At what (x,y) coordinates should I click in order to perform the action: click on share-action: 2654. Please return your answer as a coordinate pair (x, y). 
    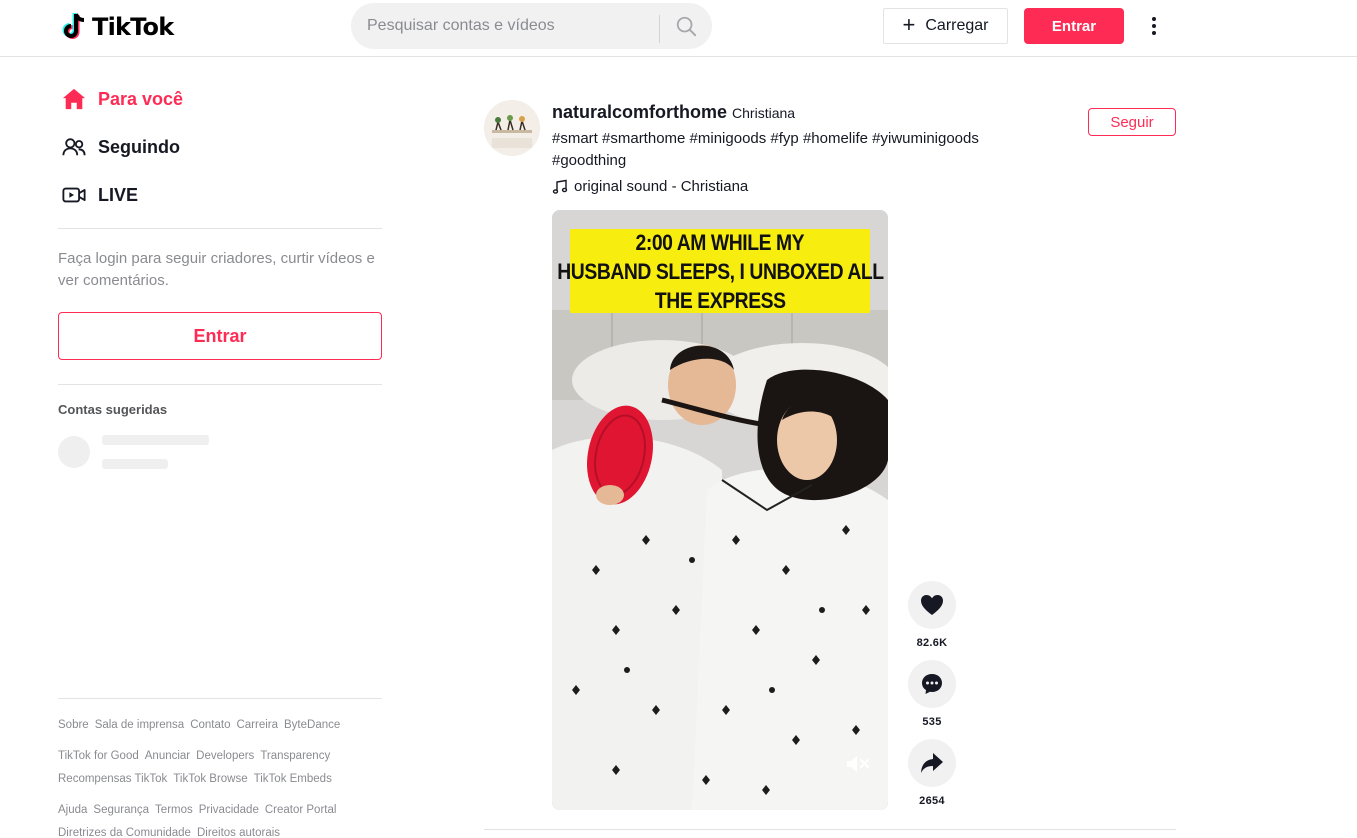
    Looking at the image, I should click on (932, 773).